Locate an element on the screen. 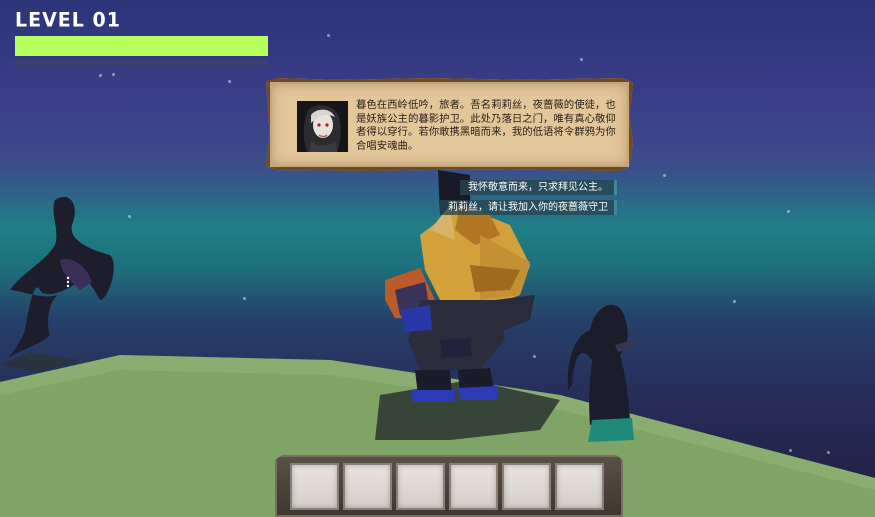  dialog-choice-1: 我怀敬意而来，只求拜见公主。 is located at coordinates (538, 187).